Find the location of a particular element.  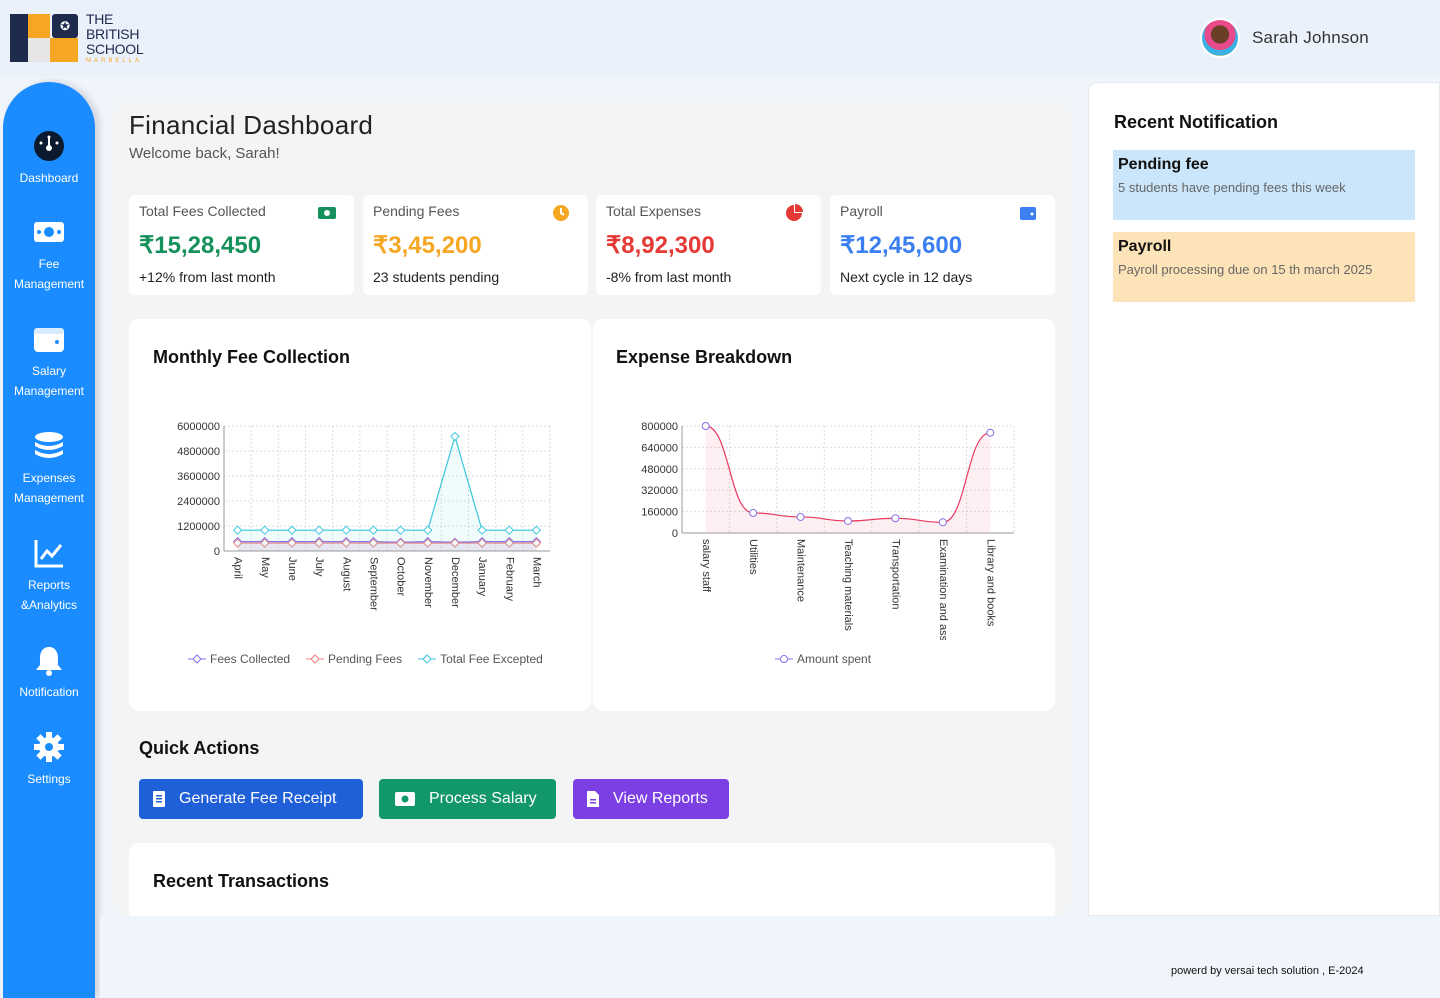

button-label: View Reports is located at coordinates (660, 798).